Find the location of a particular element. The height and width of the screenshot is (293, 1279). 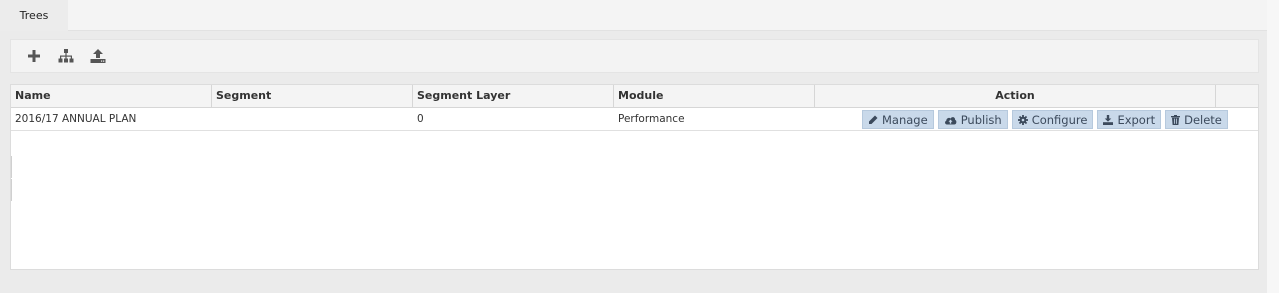

tab-bar-strip is located at coordinates (667, 15).